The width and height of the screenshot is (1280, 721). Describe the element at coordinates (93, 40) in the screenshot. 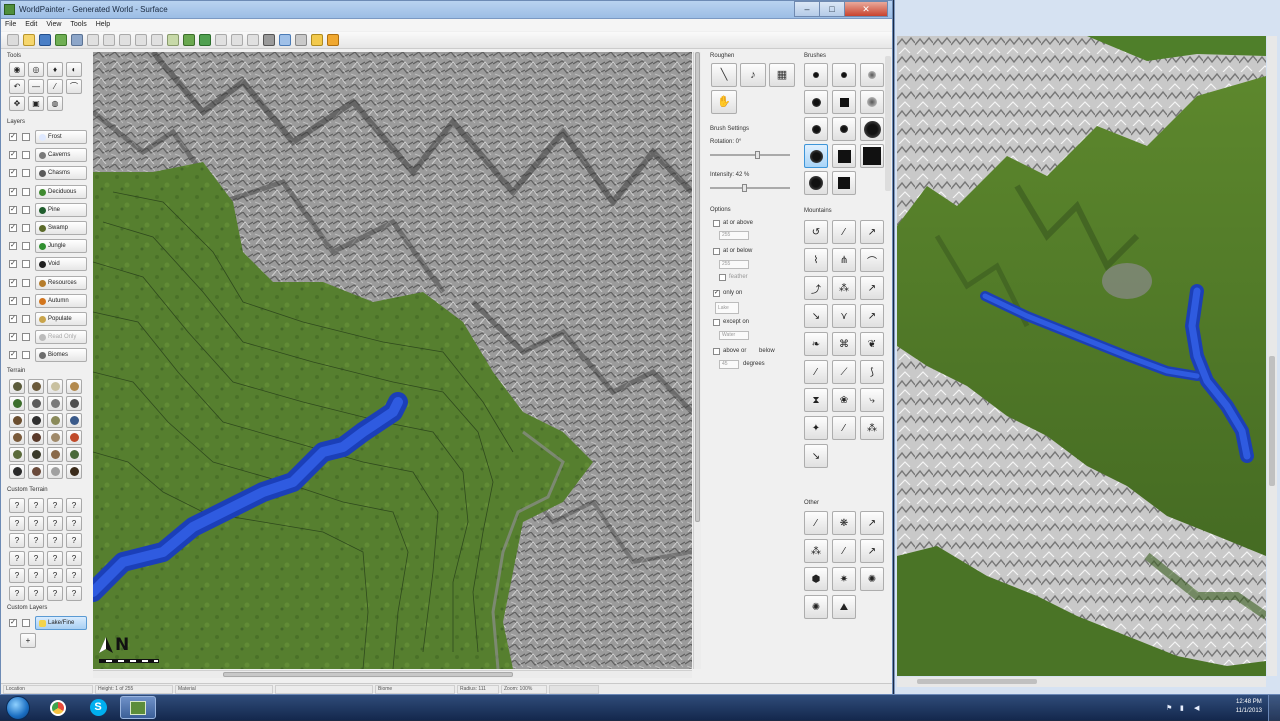

I see `undo-icon` at that location.